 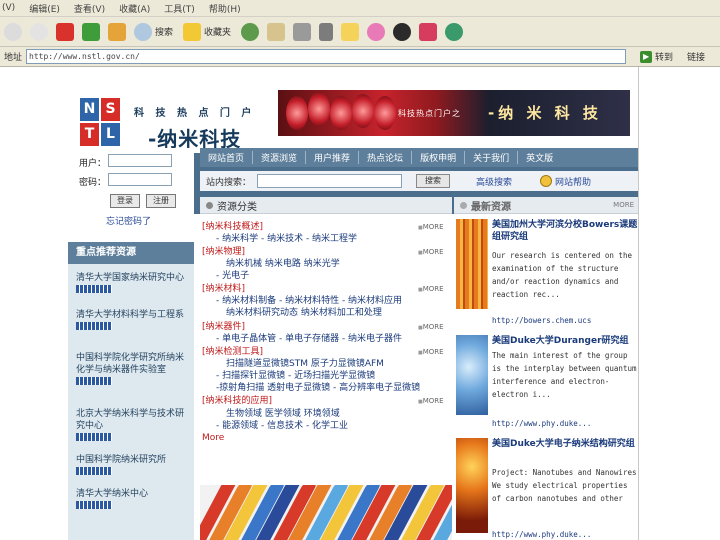 What do you see at coordinates (545, 113) in the screenshot?
I see `banner-title: -纳 米 科 技` at bounding box center [545, 113].